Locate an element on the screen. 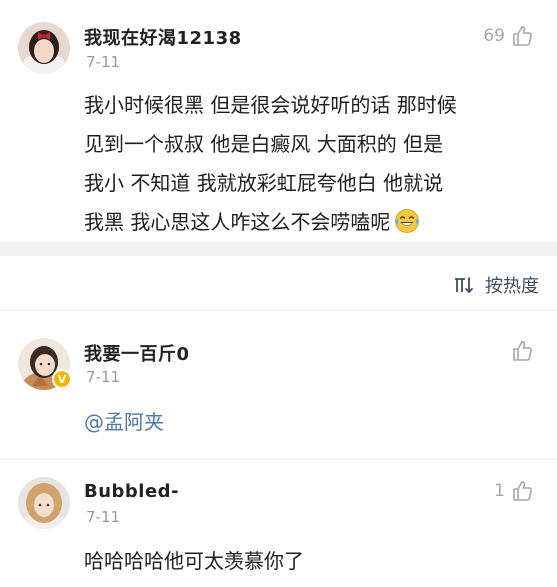  sort-icon is located at coordinates (464, 285).